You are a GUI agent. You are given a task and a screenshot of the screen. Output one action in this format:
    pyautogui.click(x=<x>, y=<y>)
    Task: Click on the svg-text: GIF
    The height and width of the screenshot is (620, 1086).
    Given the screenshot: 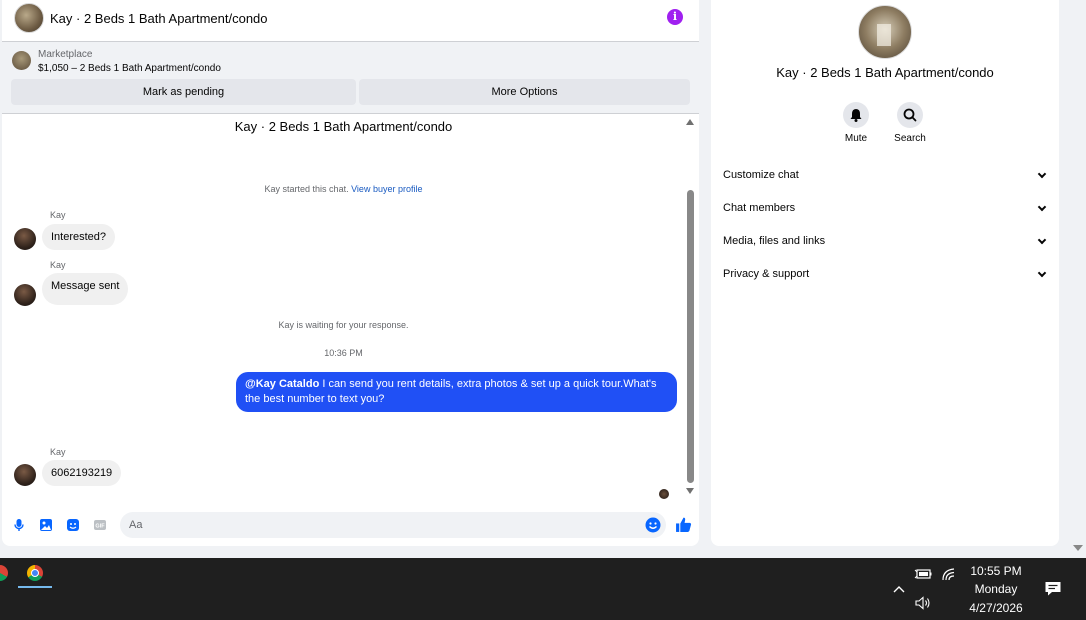 What is the action you would take?
    pyautogui.click(x=100, y=527)
    